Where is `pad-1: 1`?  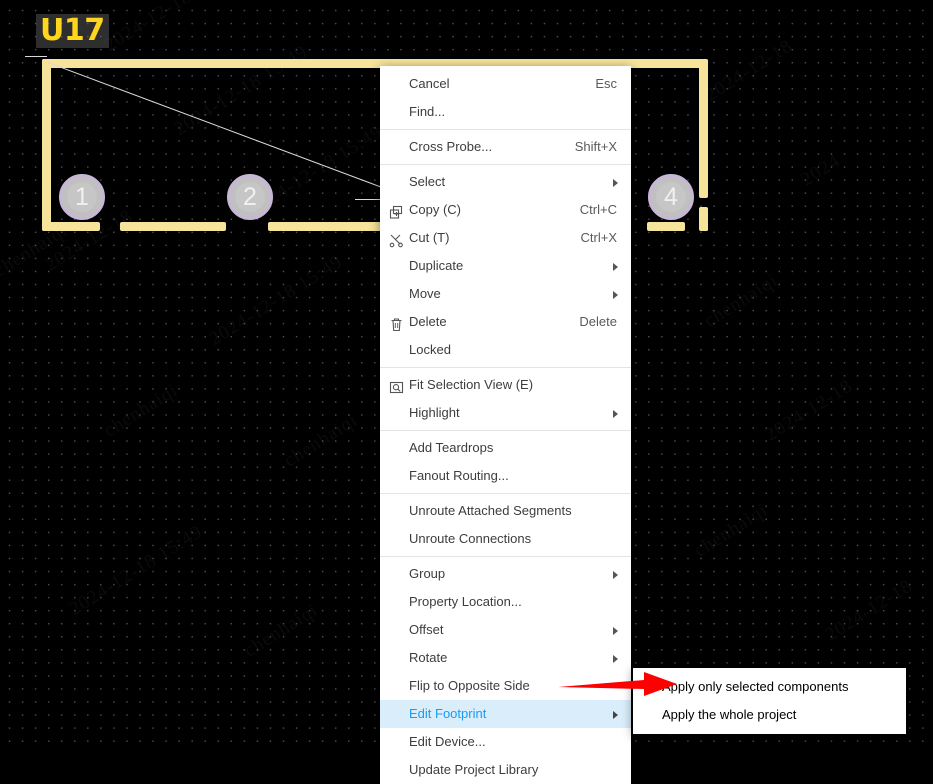
pad-1: 1 is located at coordinates (82, 197).